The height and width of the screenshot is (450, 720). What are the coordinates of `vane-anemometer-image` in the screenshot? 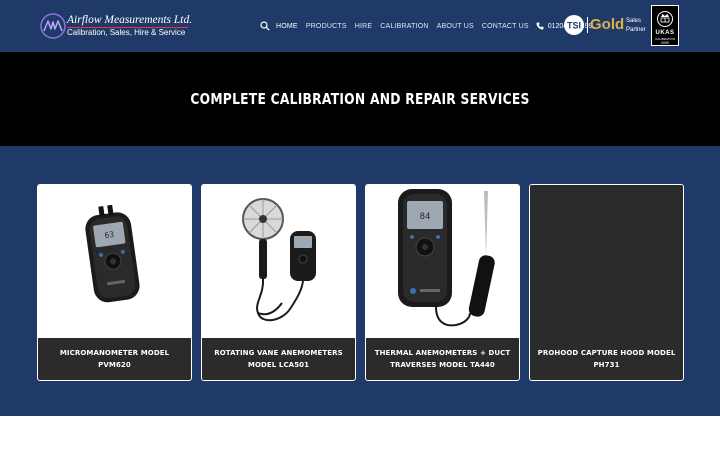 It's located at (279, 260).